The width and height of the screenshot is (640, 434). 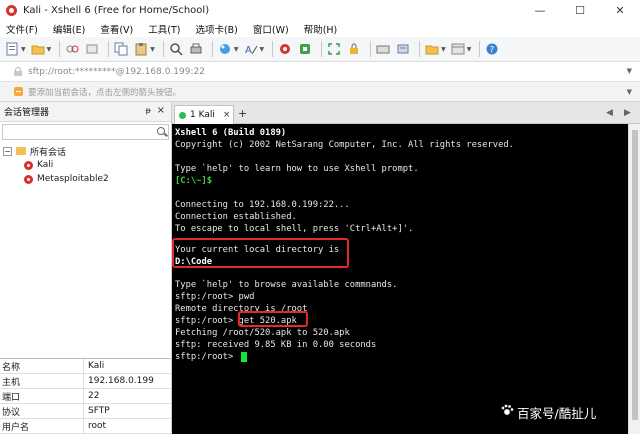 What do you see at coordinates (458, 49) in the screenshot?
I see `layout-icon` at bounding box center [458, 49].